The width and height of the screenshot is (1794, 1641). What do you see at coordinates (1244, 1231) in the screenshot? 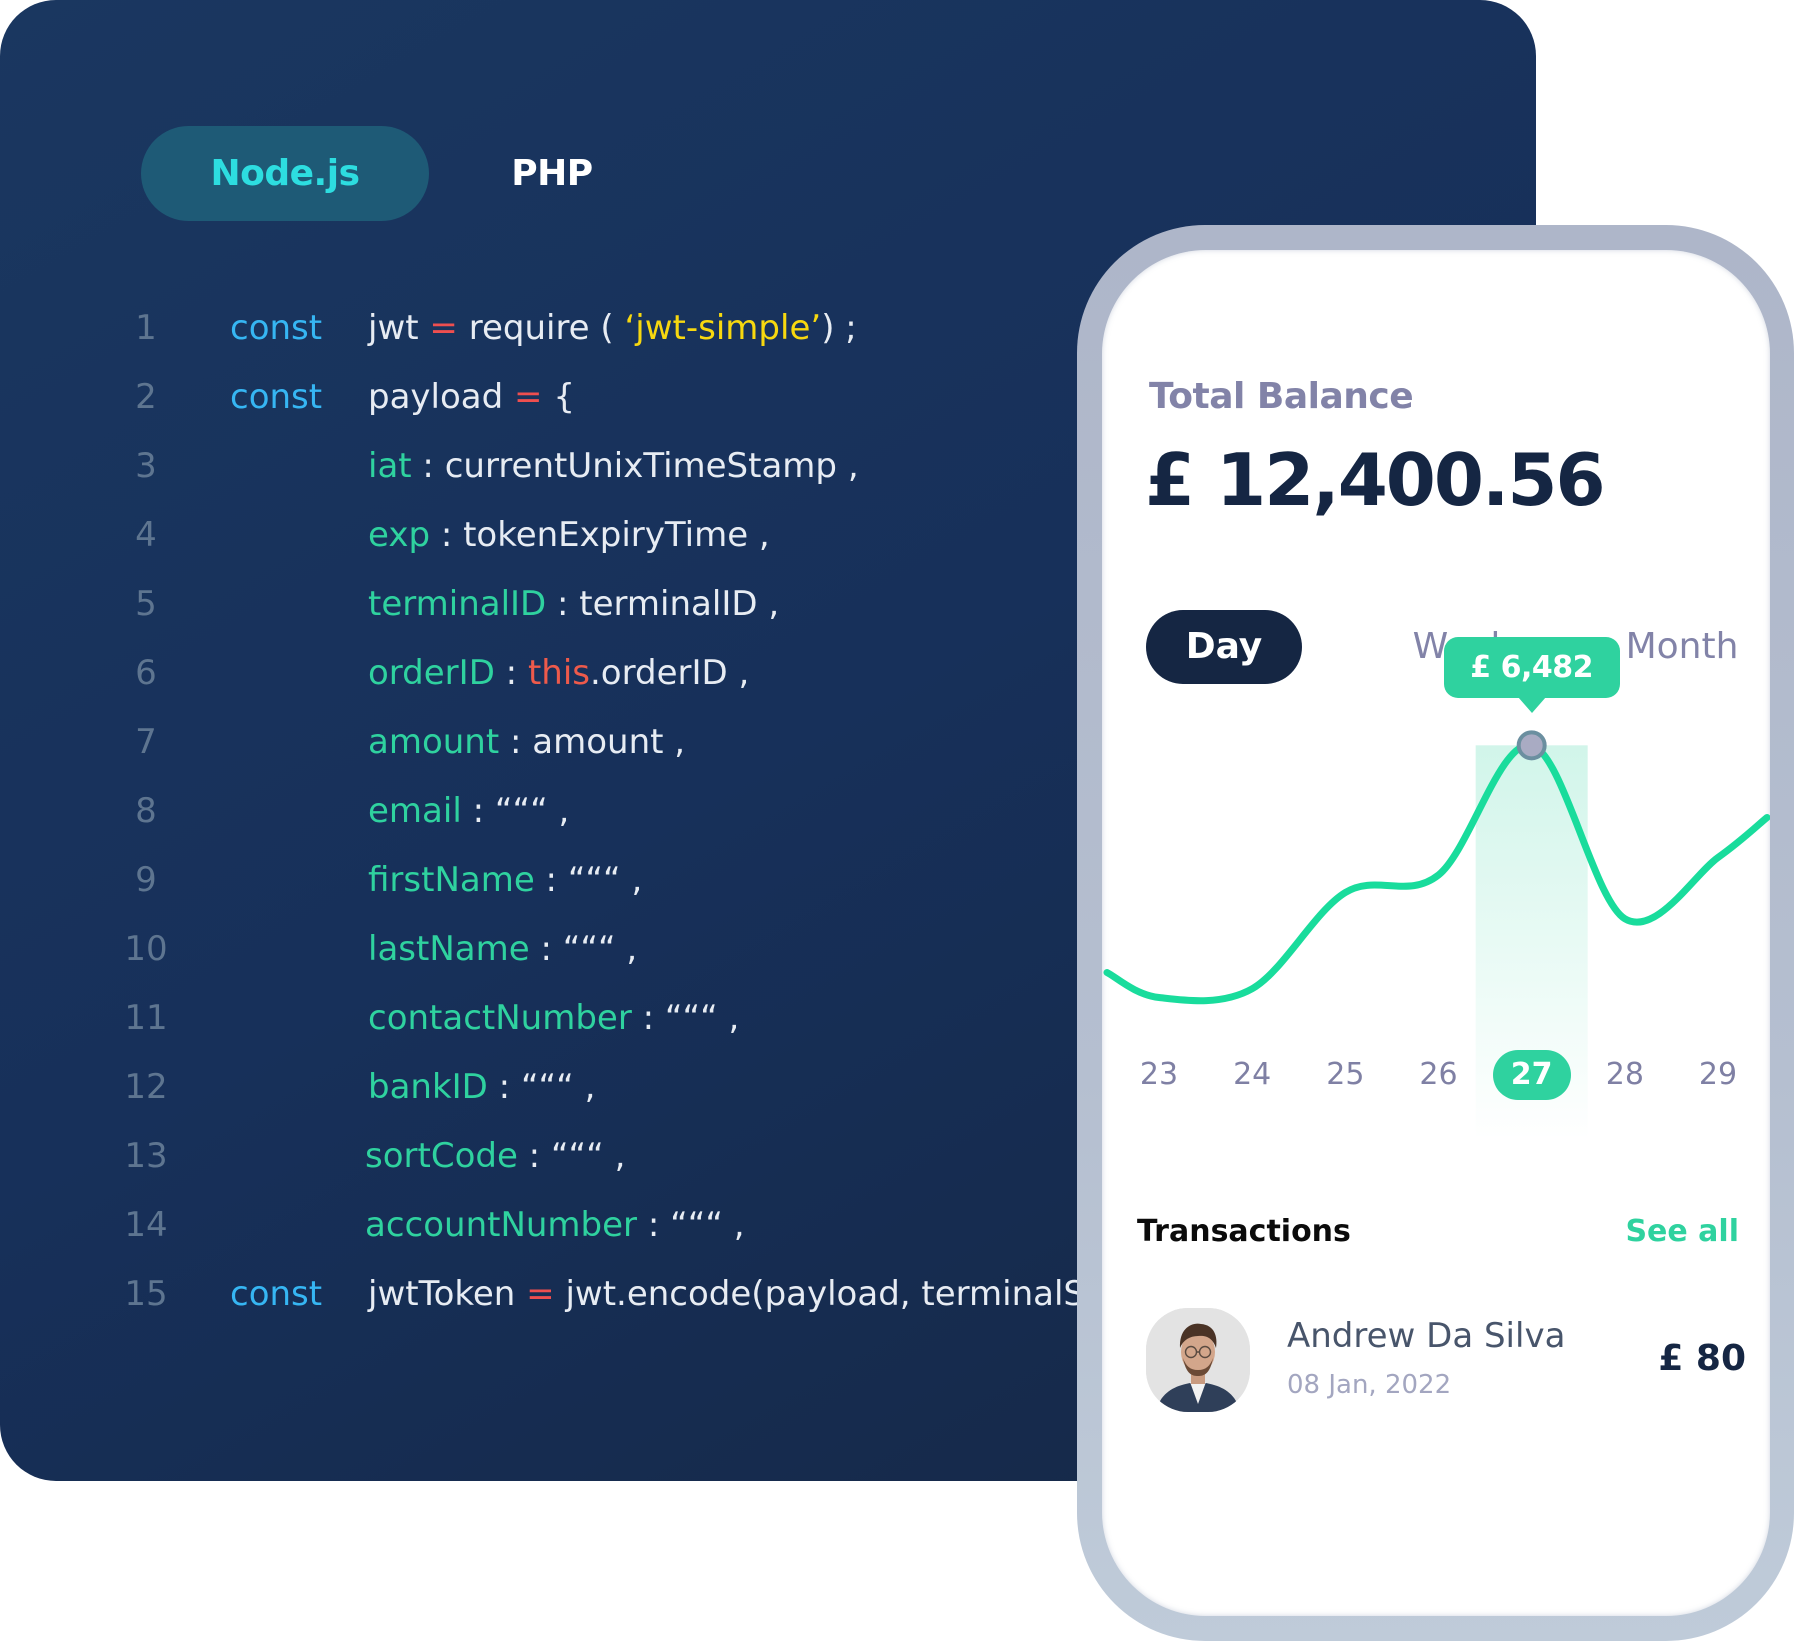
I see `transactions-heading: Transactions` at bounding box center [1244, 1231].